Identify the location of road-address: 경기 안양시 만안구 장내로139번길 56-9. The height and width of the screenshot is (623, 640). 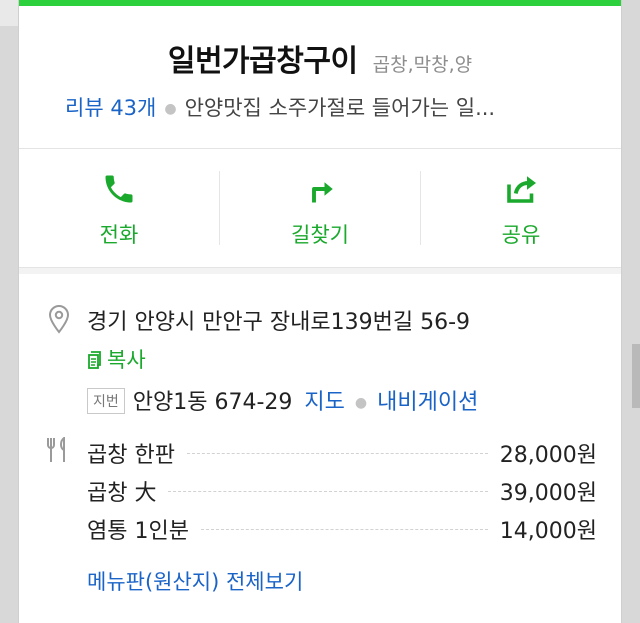
(279, 322).